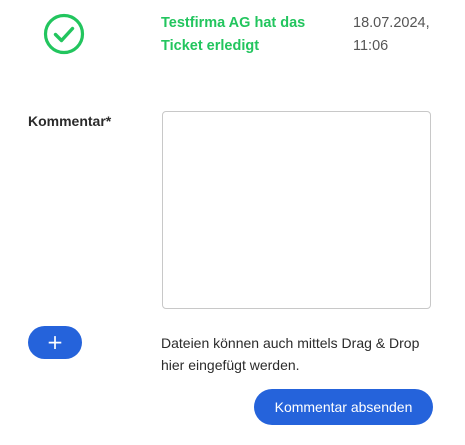 The height and width of the screenshot is (445, 465). Describe the element at coordinates (233, 23) in the screenshot. I see `status-message-line1: Testfirma AG hat das` at that location.